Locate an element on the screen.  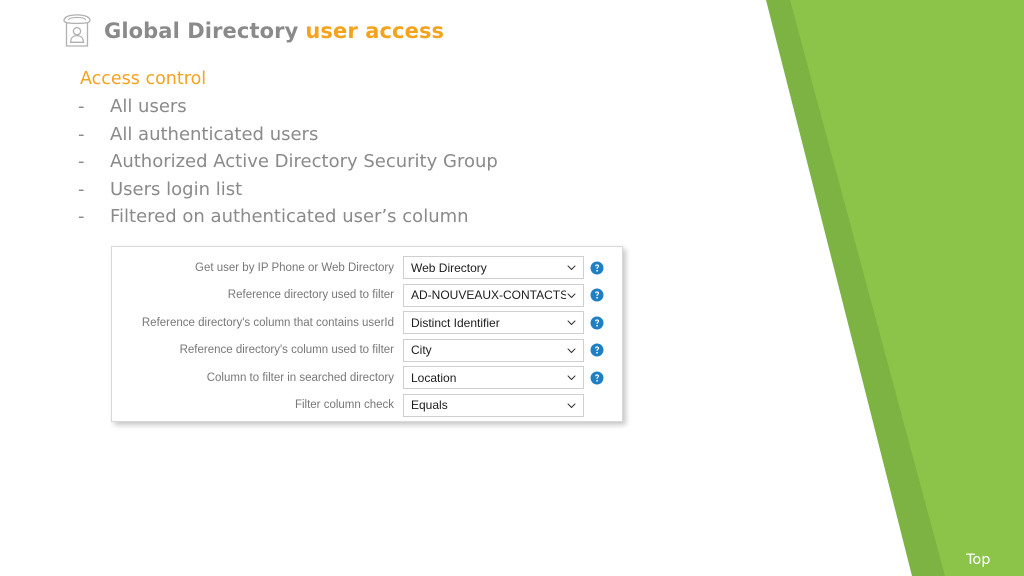
page-title-main: Global Directory is located at coordinates (201, 30).